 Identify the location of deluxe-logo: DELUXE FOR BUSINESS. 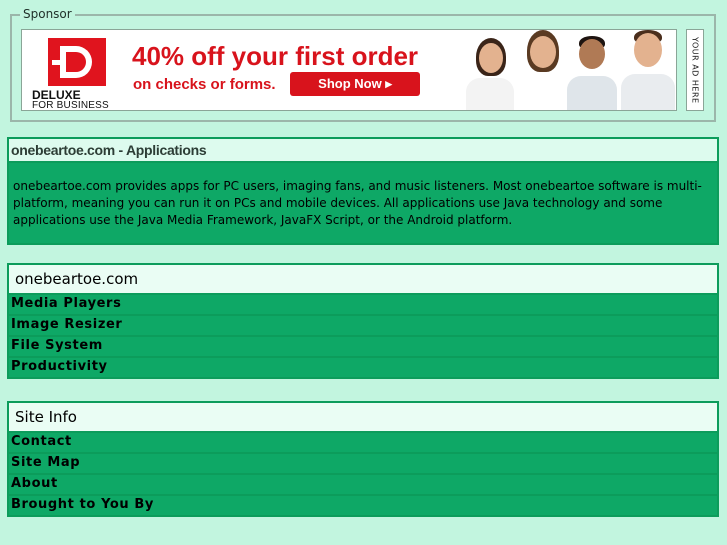
(77, 73).